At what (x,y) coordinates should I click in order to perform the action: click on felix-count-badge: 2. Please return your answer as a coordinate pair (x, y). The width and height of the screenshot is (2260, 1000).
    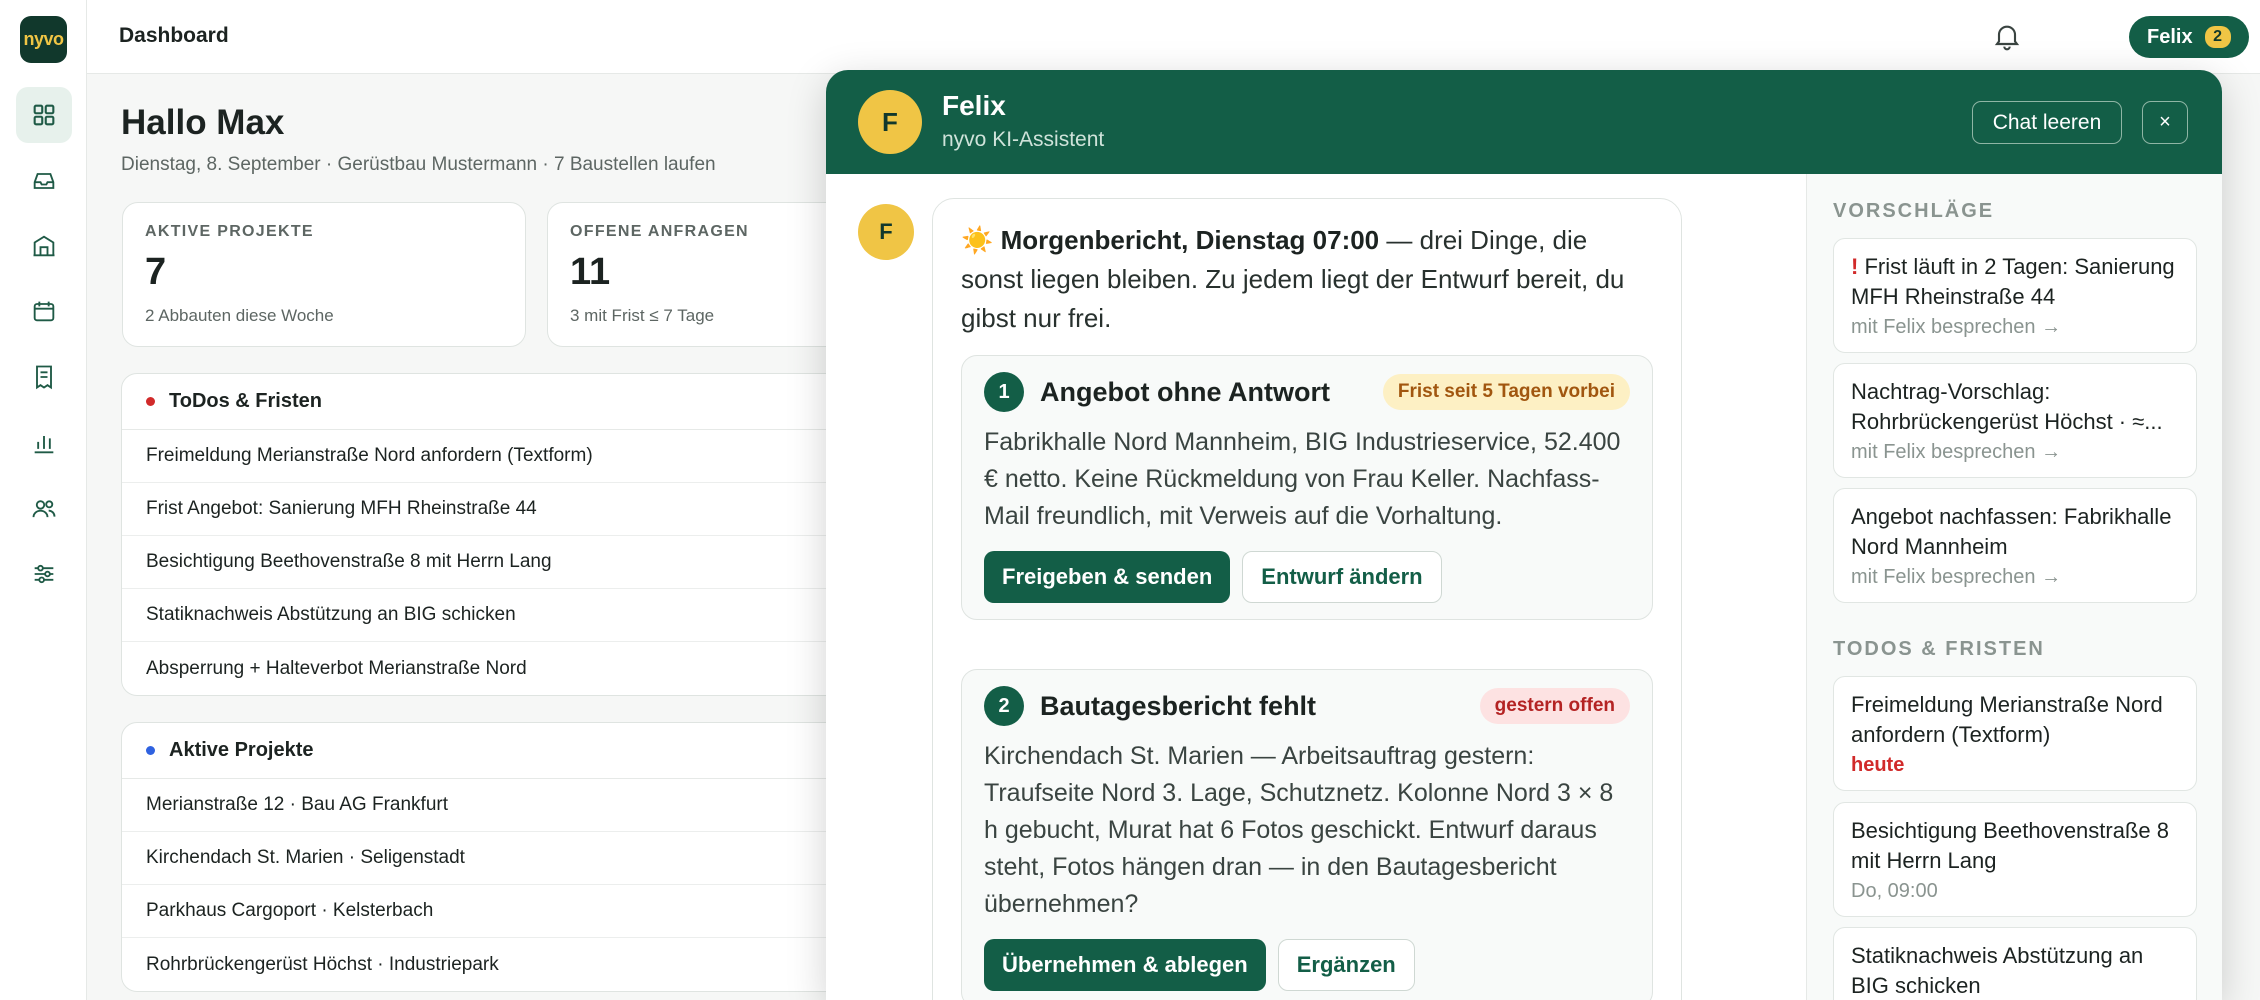
    Looking at the image, I should click on (2217, 37).